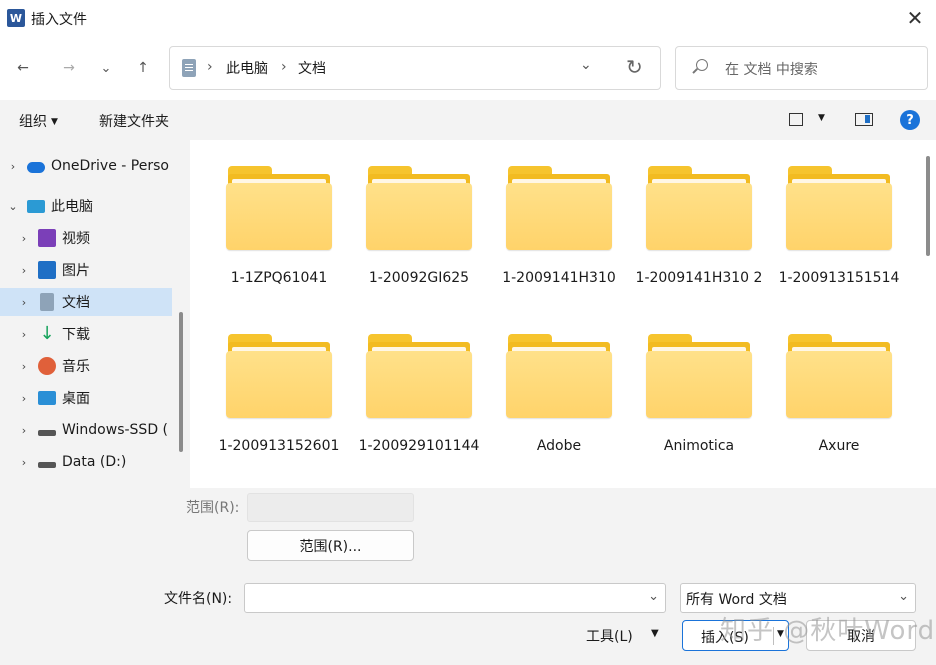  I want to click on folder-item: 1-2009141H310 2, so click(699, 227).